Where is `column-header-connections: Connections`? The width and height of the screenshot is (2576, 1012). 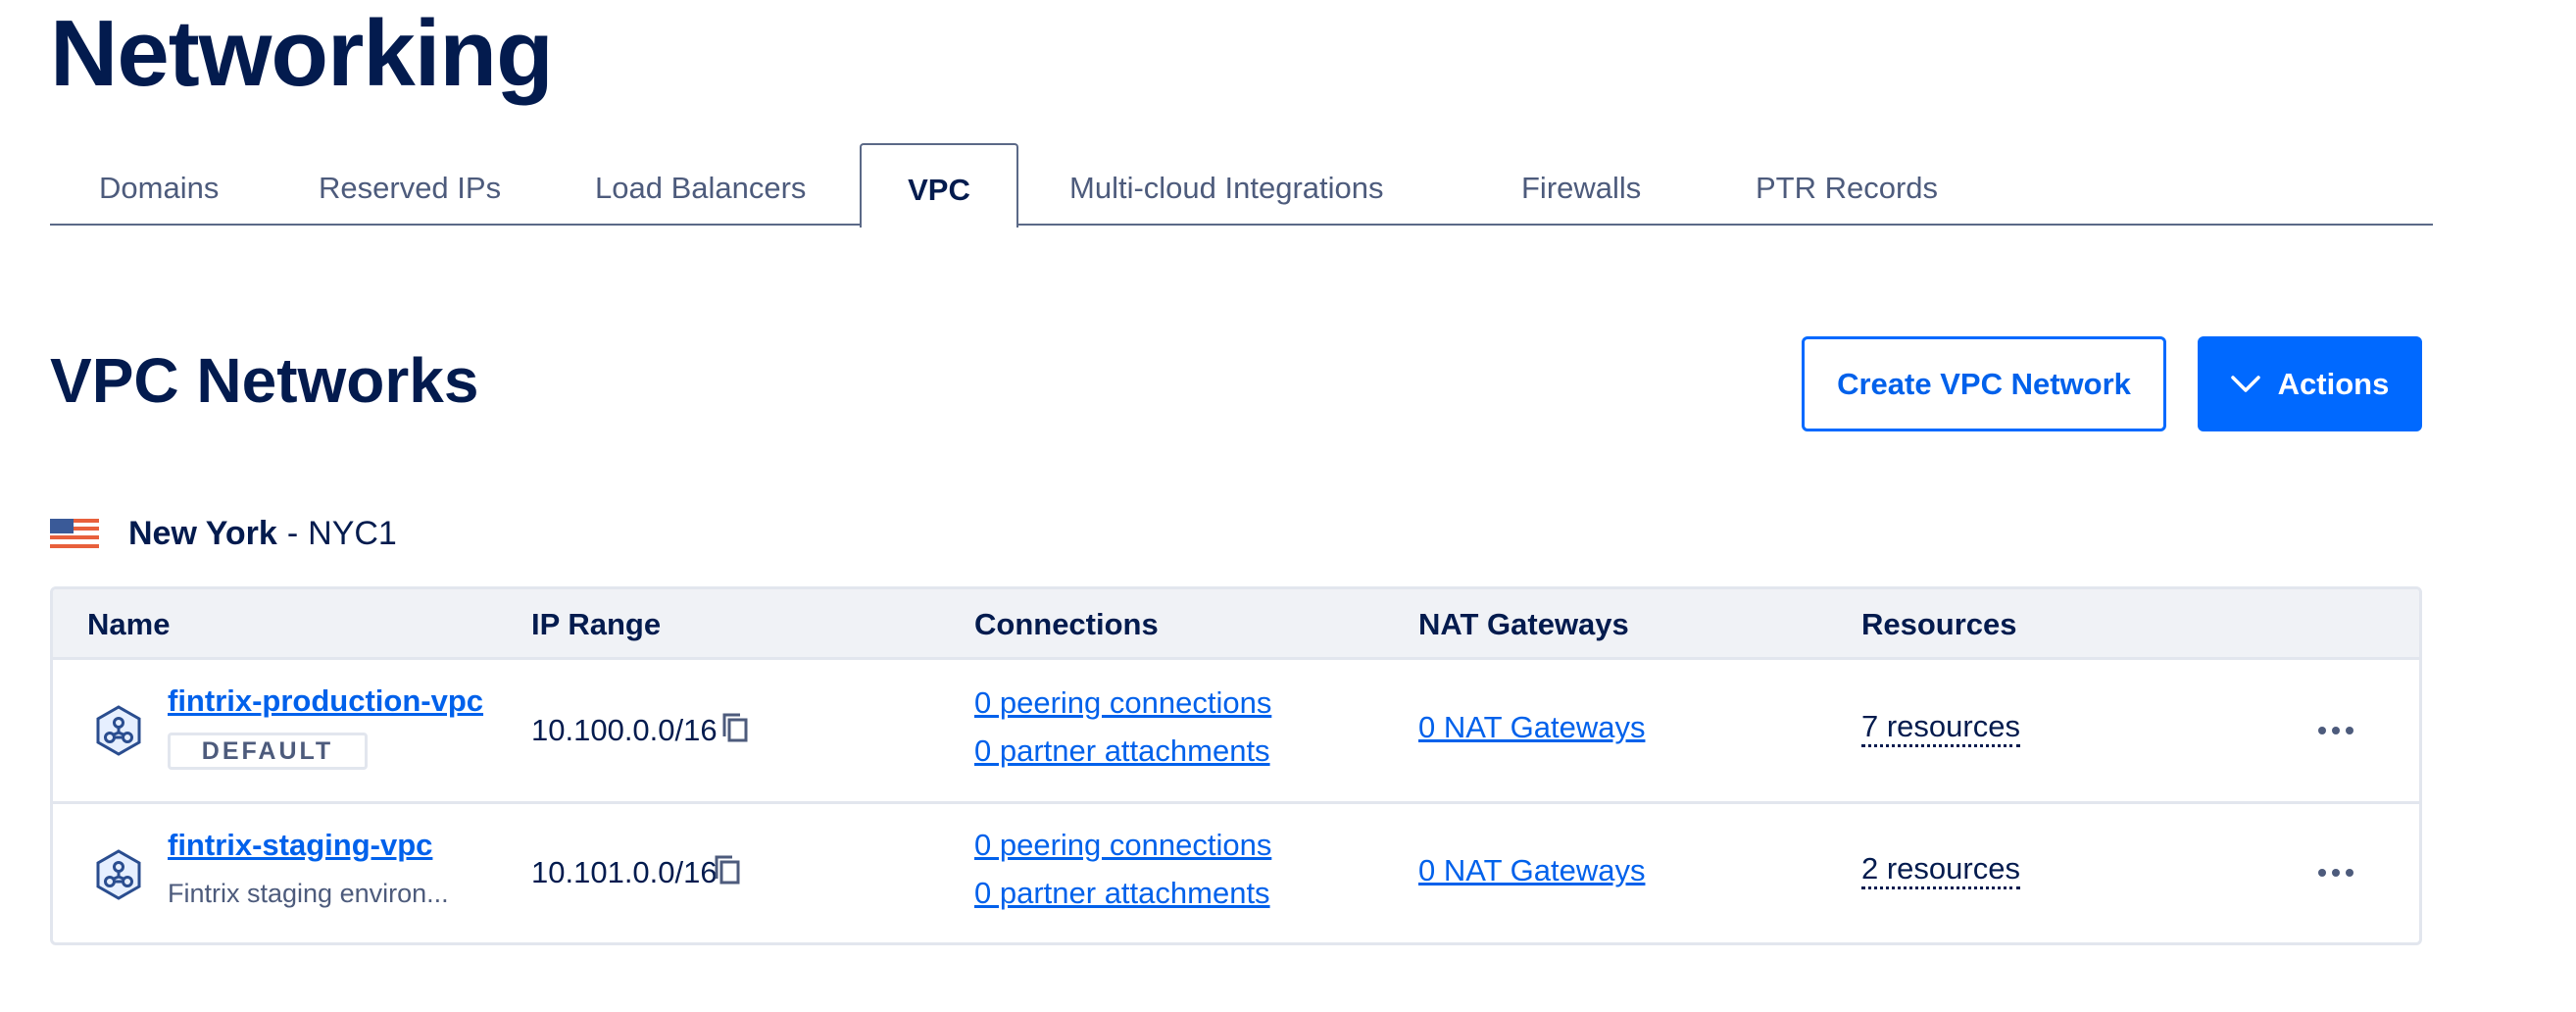
column-header-connections: Connections is located at coordinates (1066, 624).